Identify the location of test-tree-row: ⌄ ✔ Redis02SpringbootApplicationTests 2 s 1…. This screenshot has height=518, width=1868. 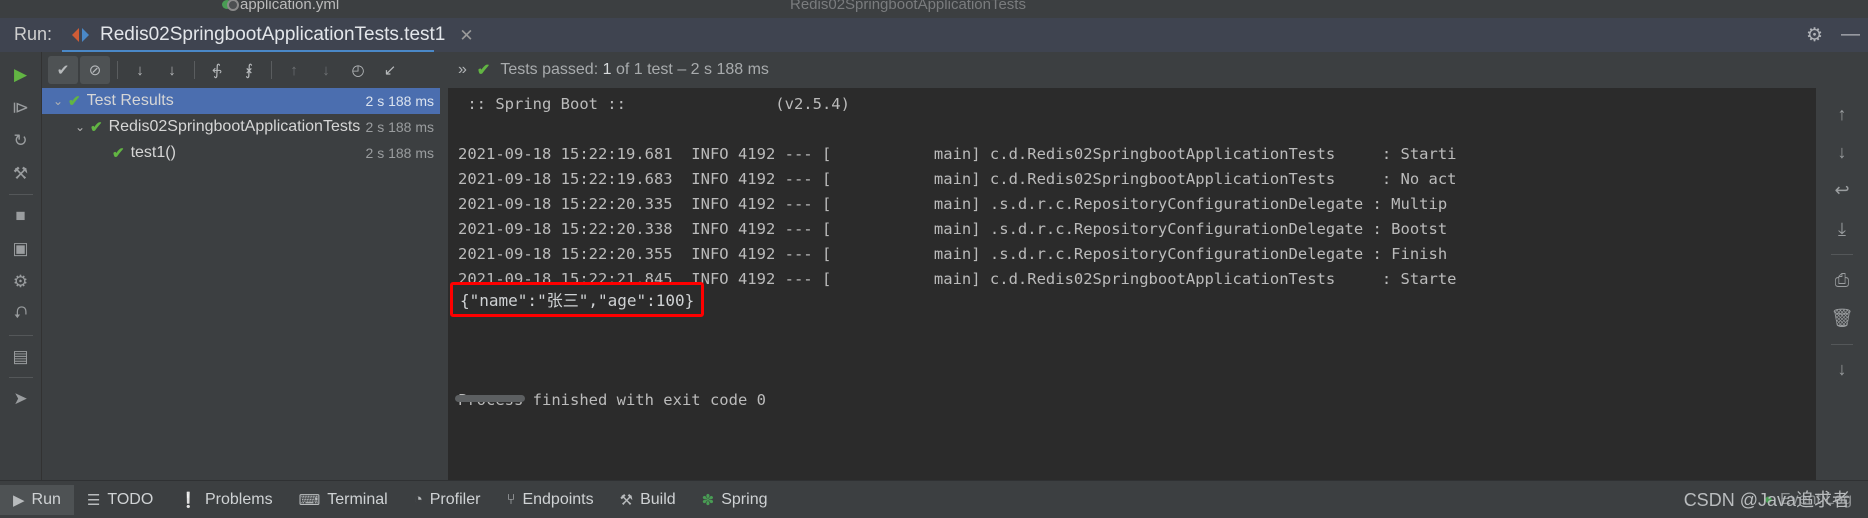
(241, 127).